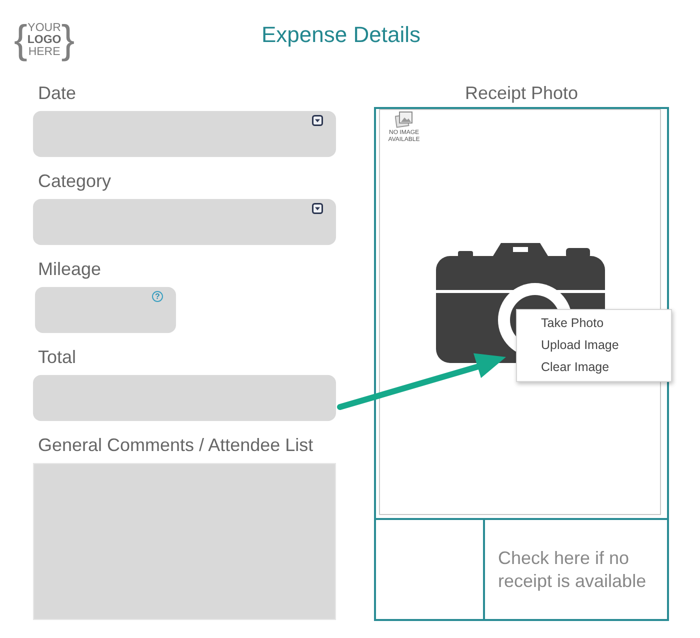  What do you see at coordinates (341, 35) in the screenshot?
I see `page-title: Expense Details` at bounding box center [341, 35].